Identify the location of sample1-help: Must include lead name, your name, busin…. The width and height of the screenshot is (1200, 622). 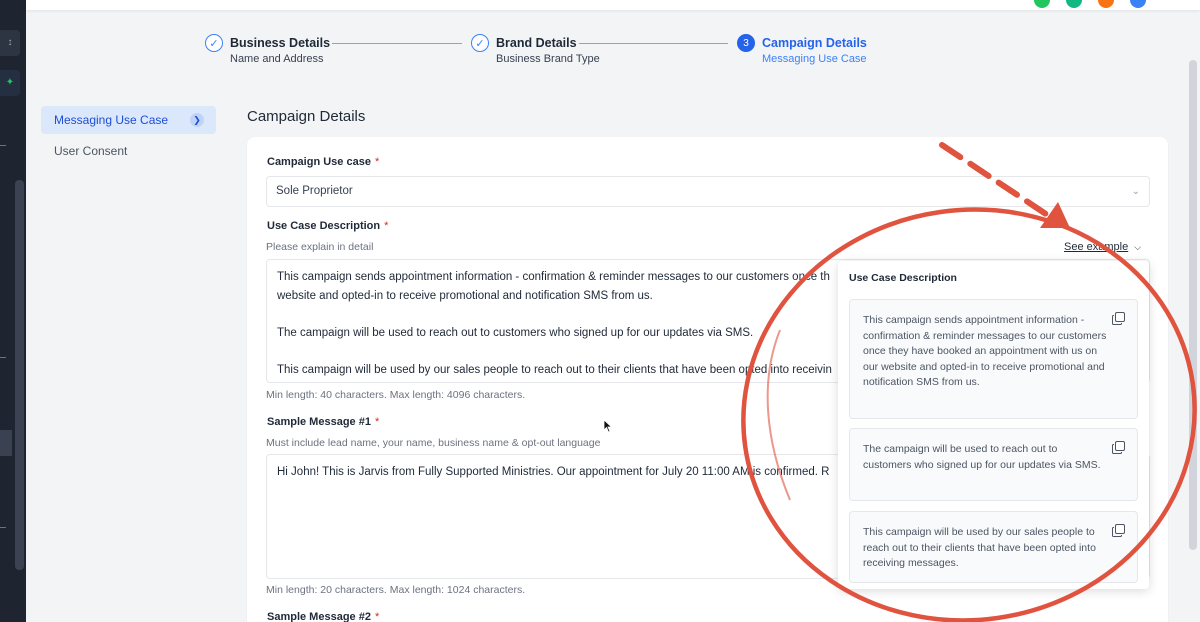
(433, 443).